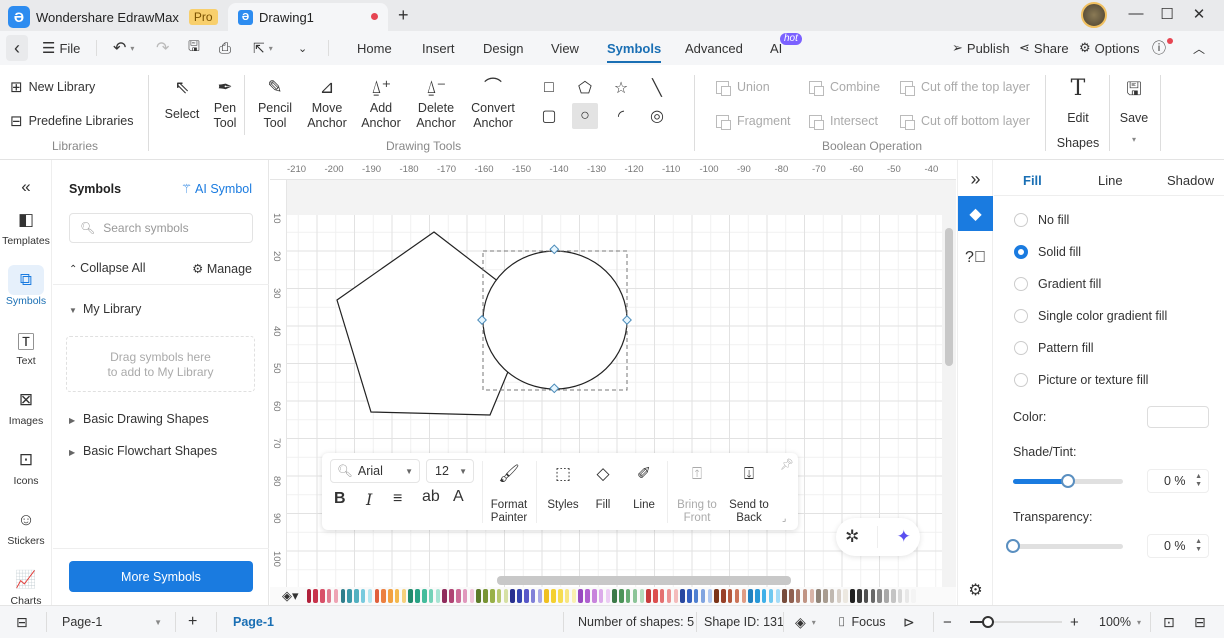  Describe the element at coordinates (182, 98) in the screenshot. I see `select-tool-button: ⇖ Select` at that location.